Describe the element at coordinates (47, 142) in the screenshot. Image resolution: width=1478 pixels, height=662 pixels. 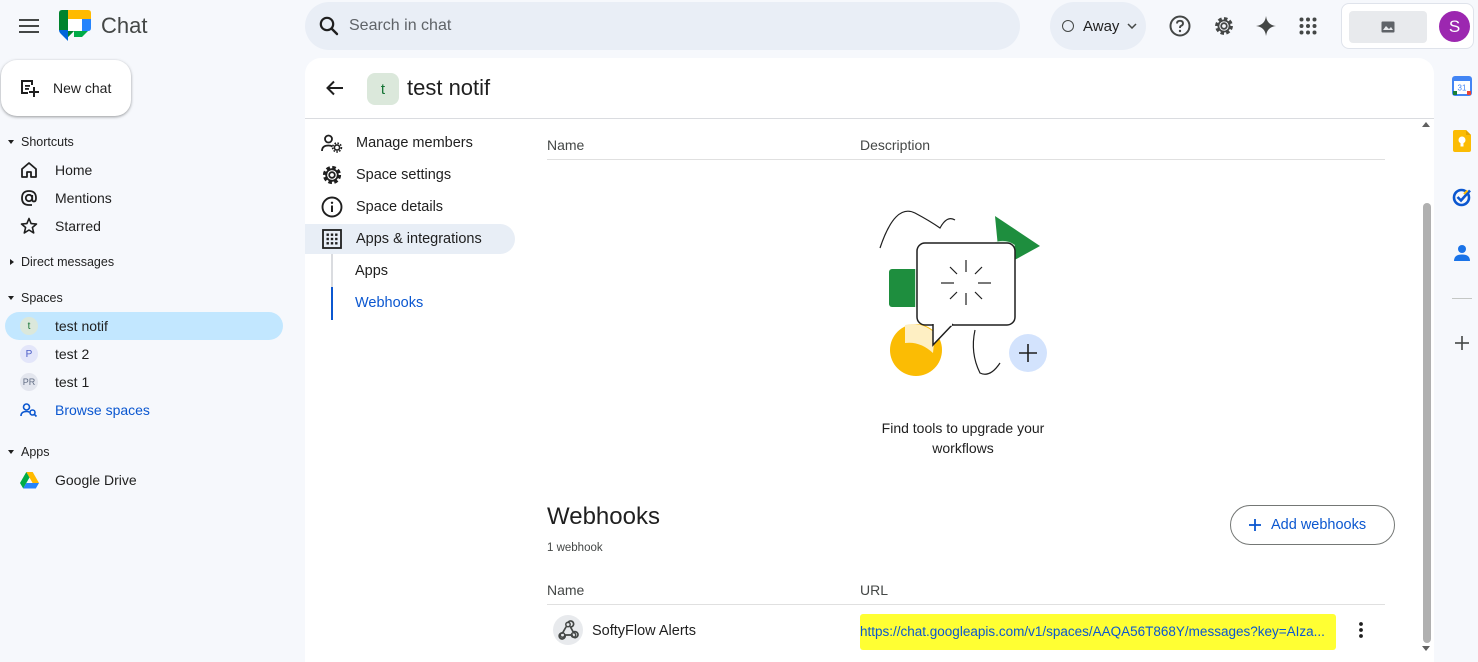
I see `section-label: Shortcuts` at that location.